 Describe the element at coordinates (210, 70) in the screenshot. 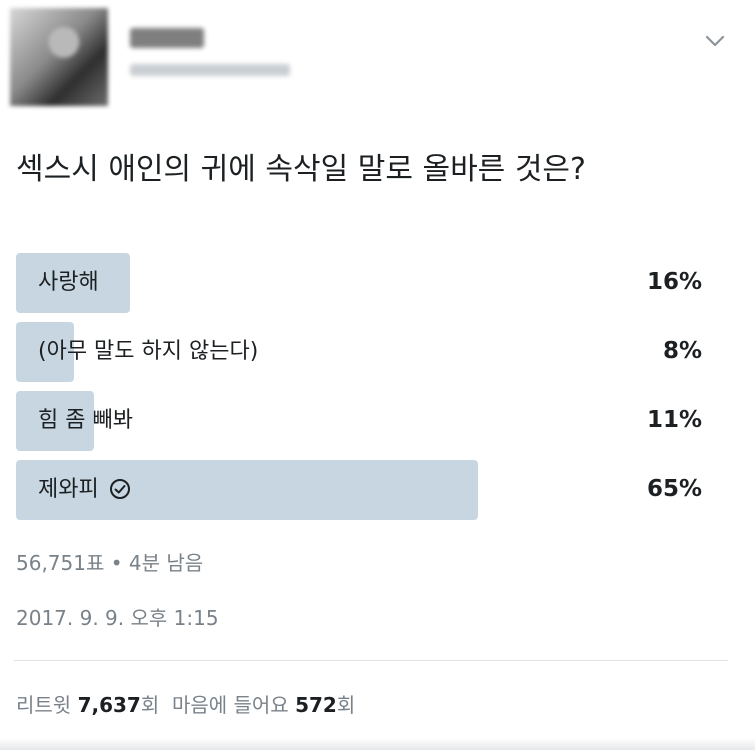

I see `username-blurred` at that location.